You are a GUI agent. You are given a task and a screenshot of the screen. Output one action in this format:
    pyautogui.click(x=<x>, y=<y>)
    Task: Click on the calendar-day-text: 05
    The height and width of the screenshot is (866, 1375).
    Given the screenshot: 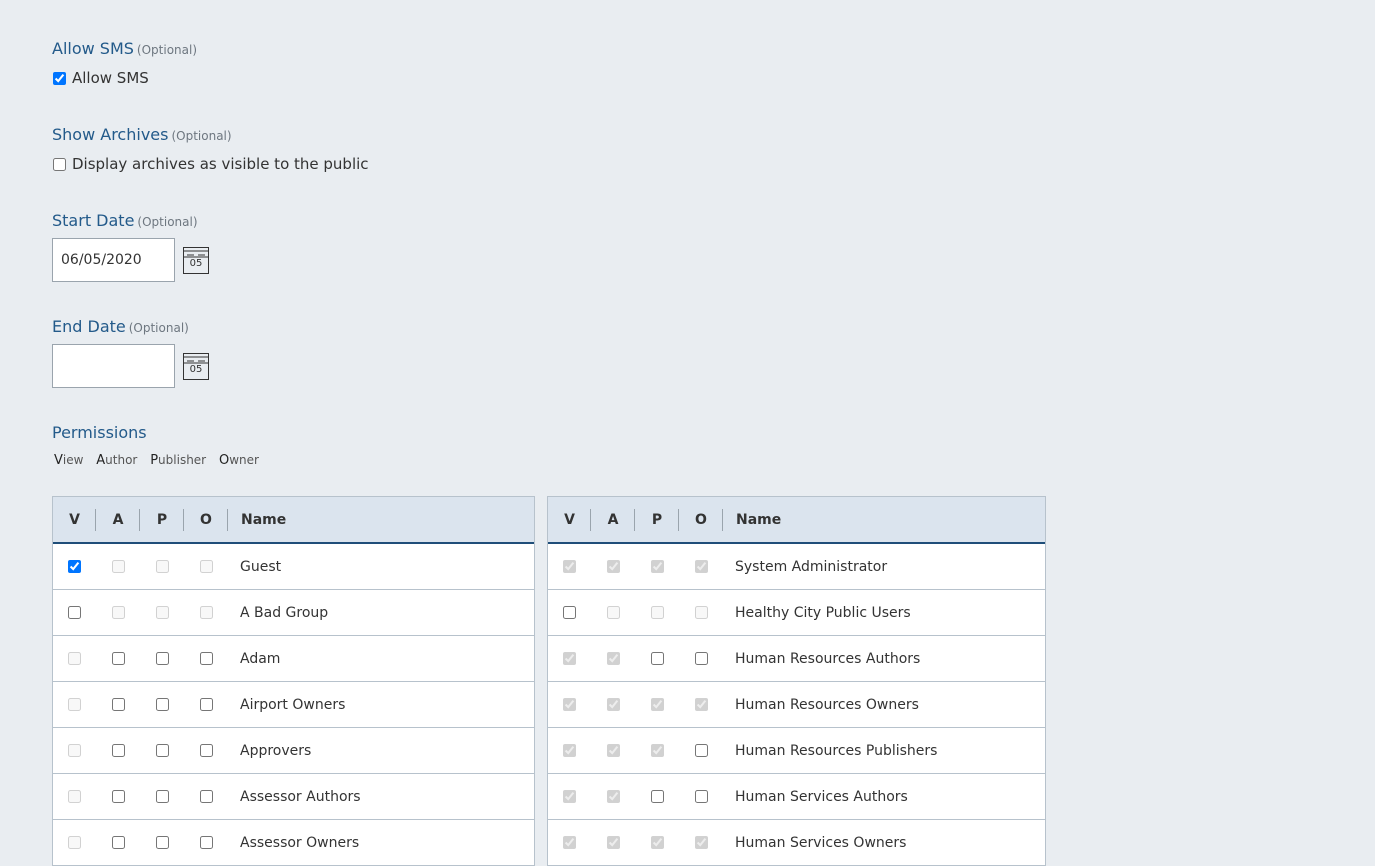 What is the action you would take?
    pyautogui.click(x=196, y=369)
    